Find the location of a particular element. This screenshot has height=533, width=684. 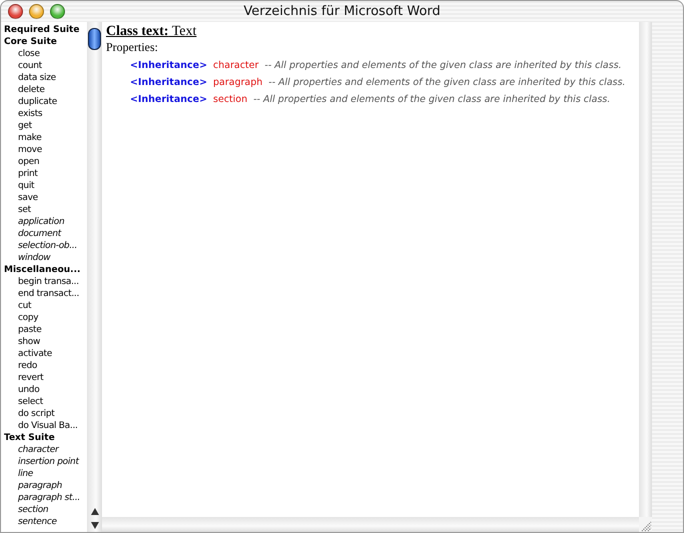

property-name: character is located at coordinates (236, 65).